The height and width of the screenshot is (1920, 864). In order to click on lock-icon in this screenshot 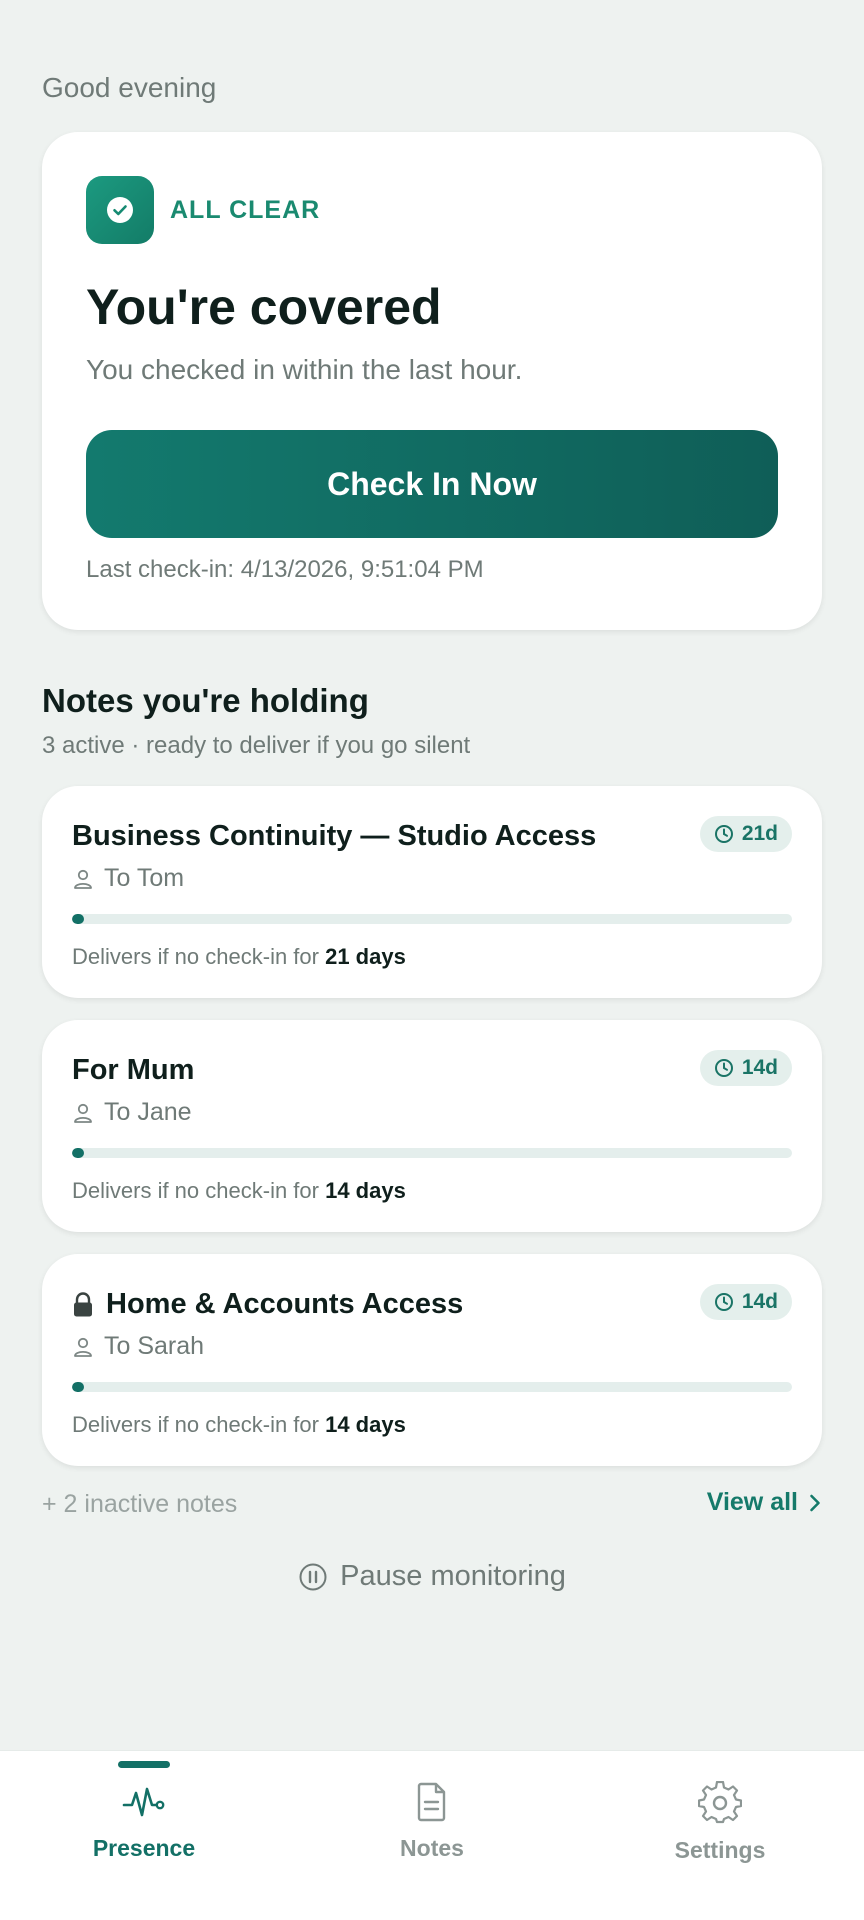, I will do `click(83, 1304)`.